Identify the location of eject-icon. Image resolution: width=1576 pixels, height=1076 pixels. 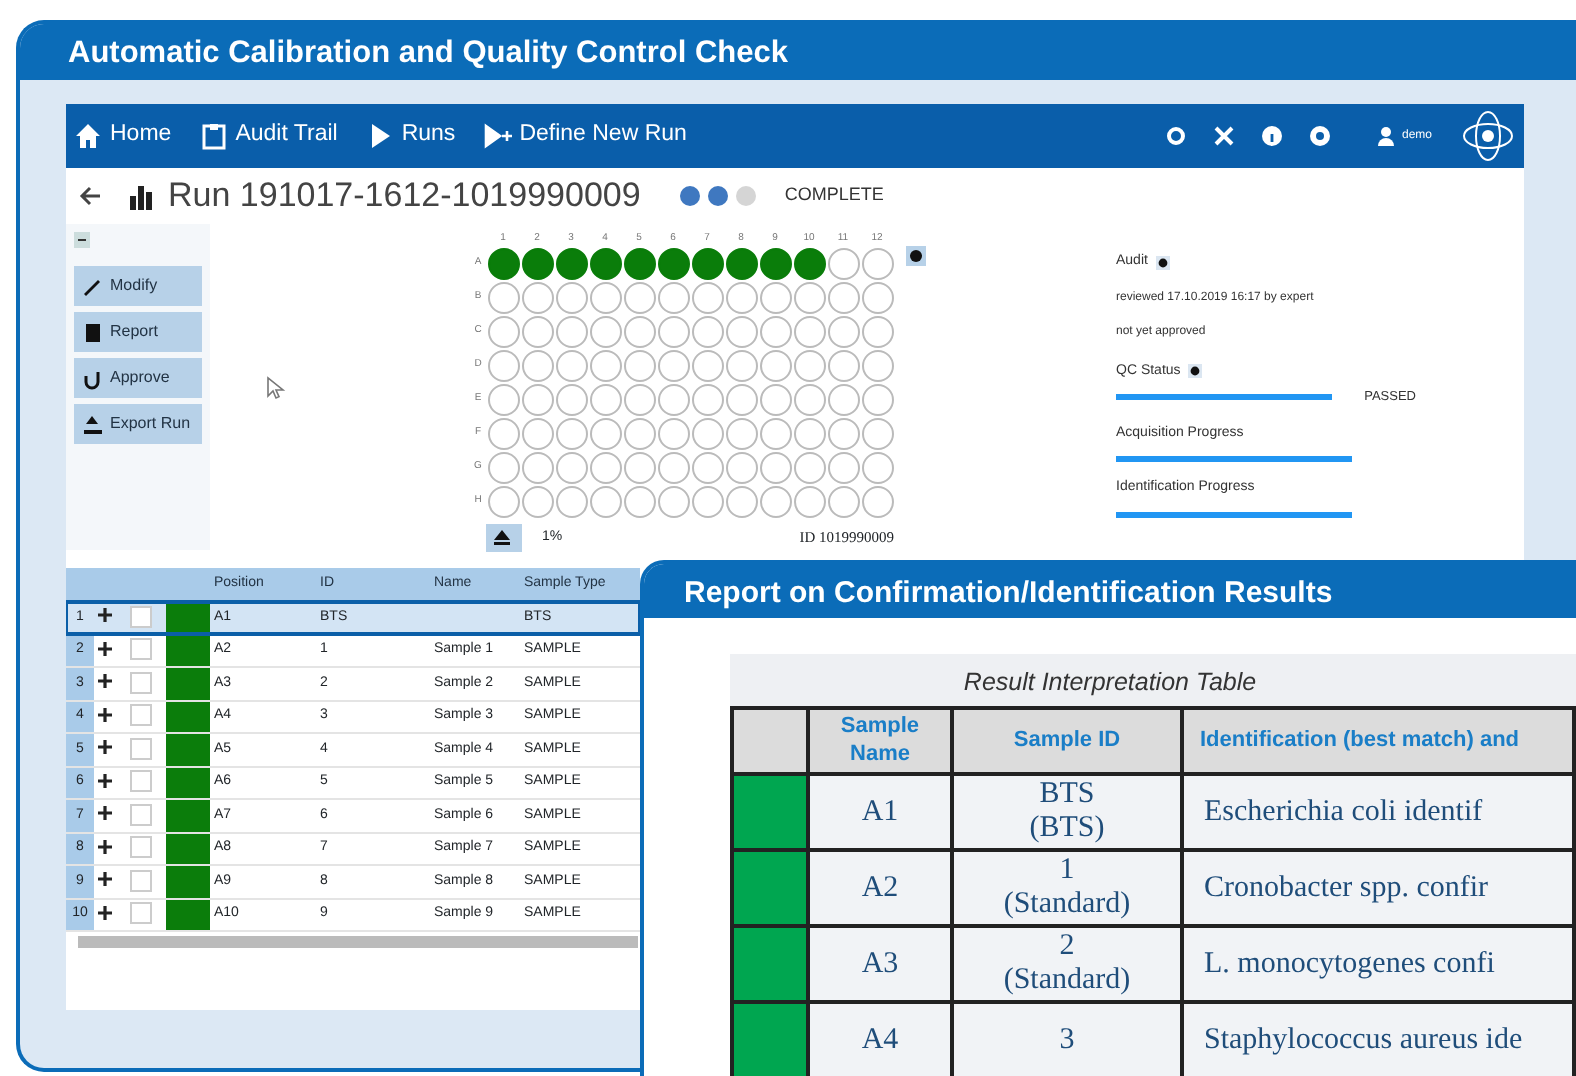
(502, 538).